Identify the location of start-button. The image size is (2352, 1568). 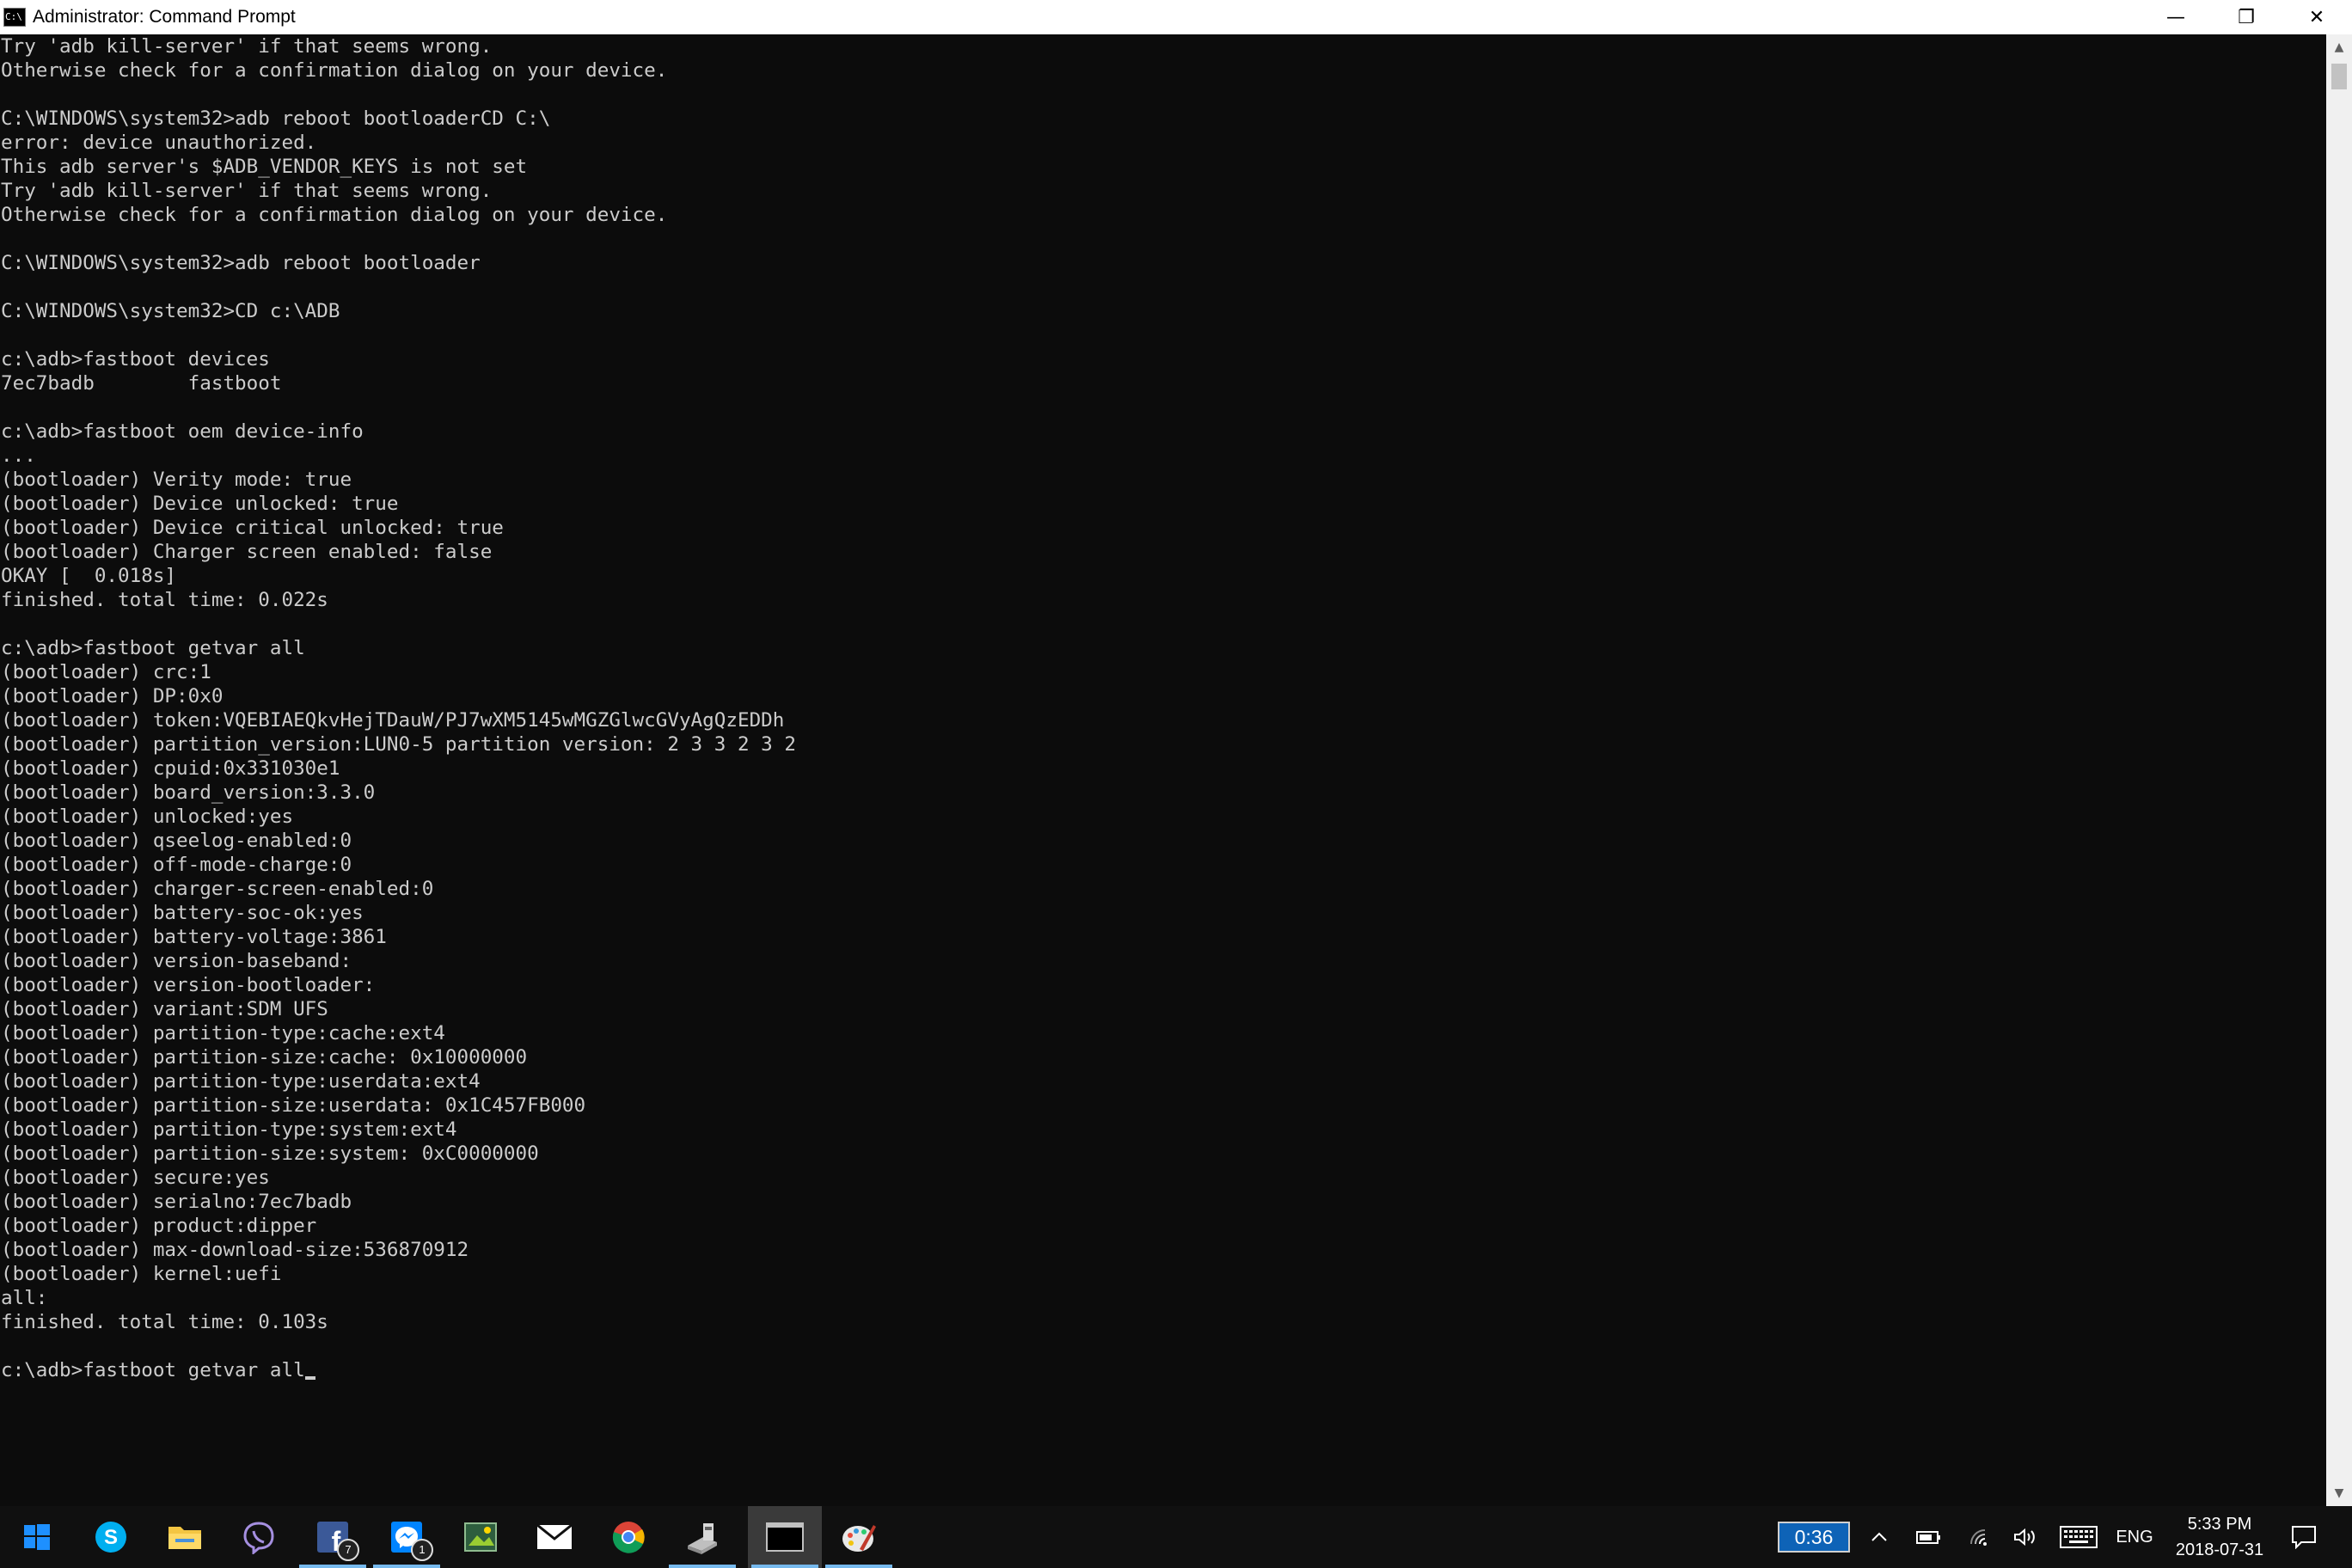
(37, 1537).